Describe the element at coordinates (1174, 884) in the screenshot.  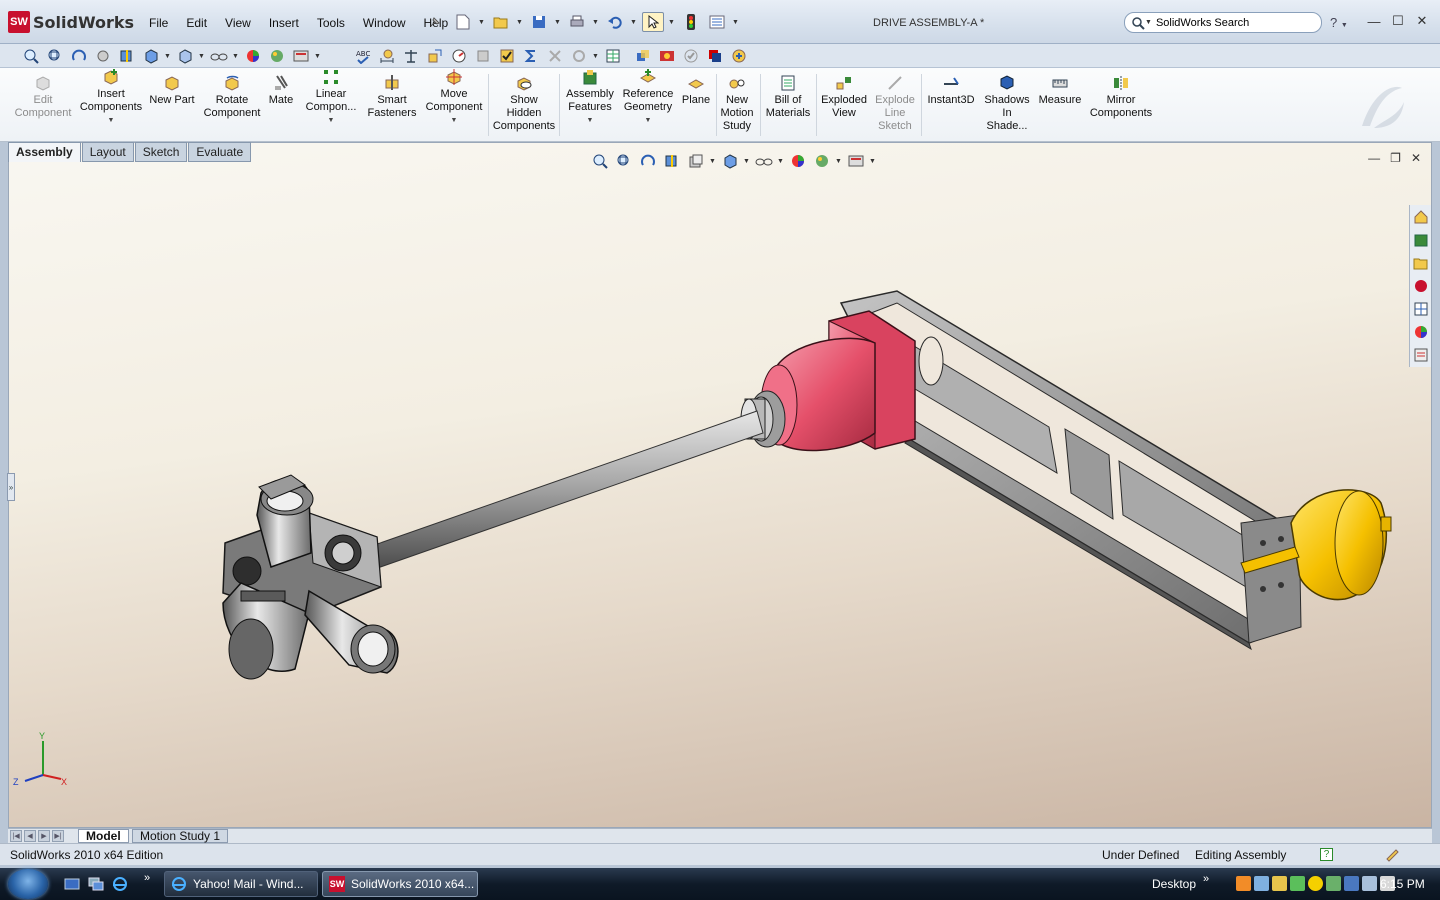
I see `desktop-toolbar-label: Desktop` at that location.